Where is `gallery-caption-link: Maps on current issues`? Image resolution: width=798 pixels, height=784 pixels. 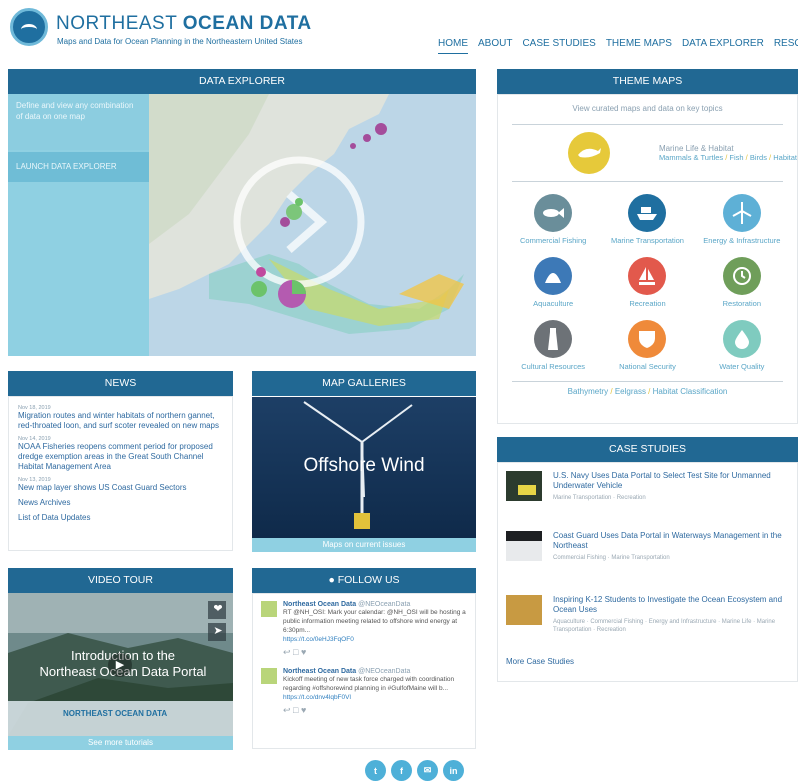
gallery-caption-link: Maps on current issues is located at coordinates (364, 545).